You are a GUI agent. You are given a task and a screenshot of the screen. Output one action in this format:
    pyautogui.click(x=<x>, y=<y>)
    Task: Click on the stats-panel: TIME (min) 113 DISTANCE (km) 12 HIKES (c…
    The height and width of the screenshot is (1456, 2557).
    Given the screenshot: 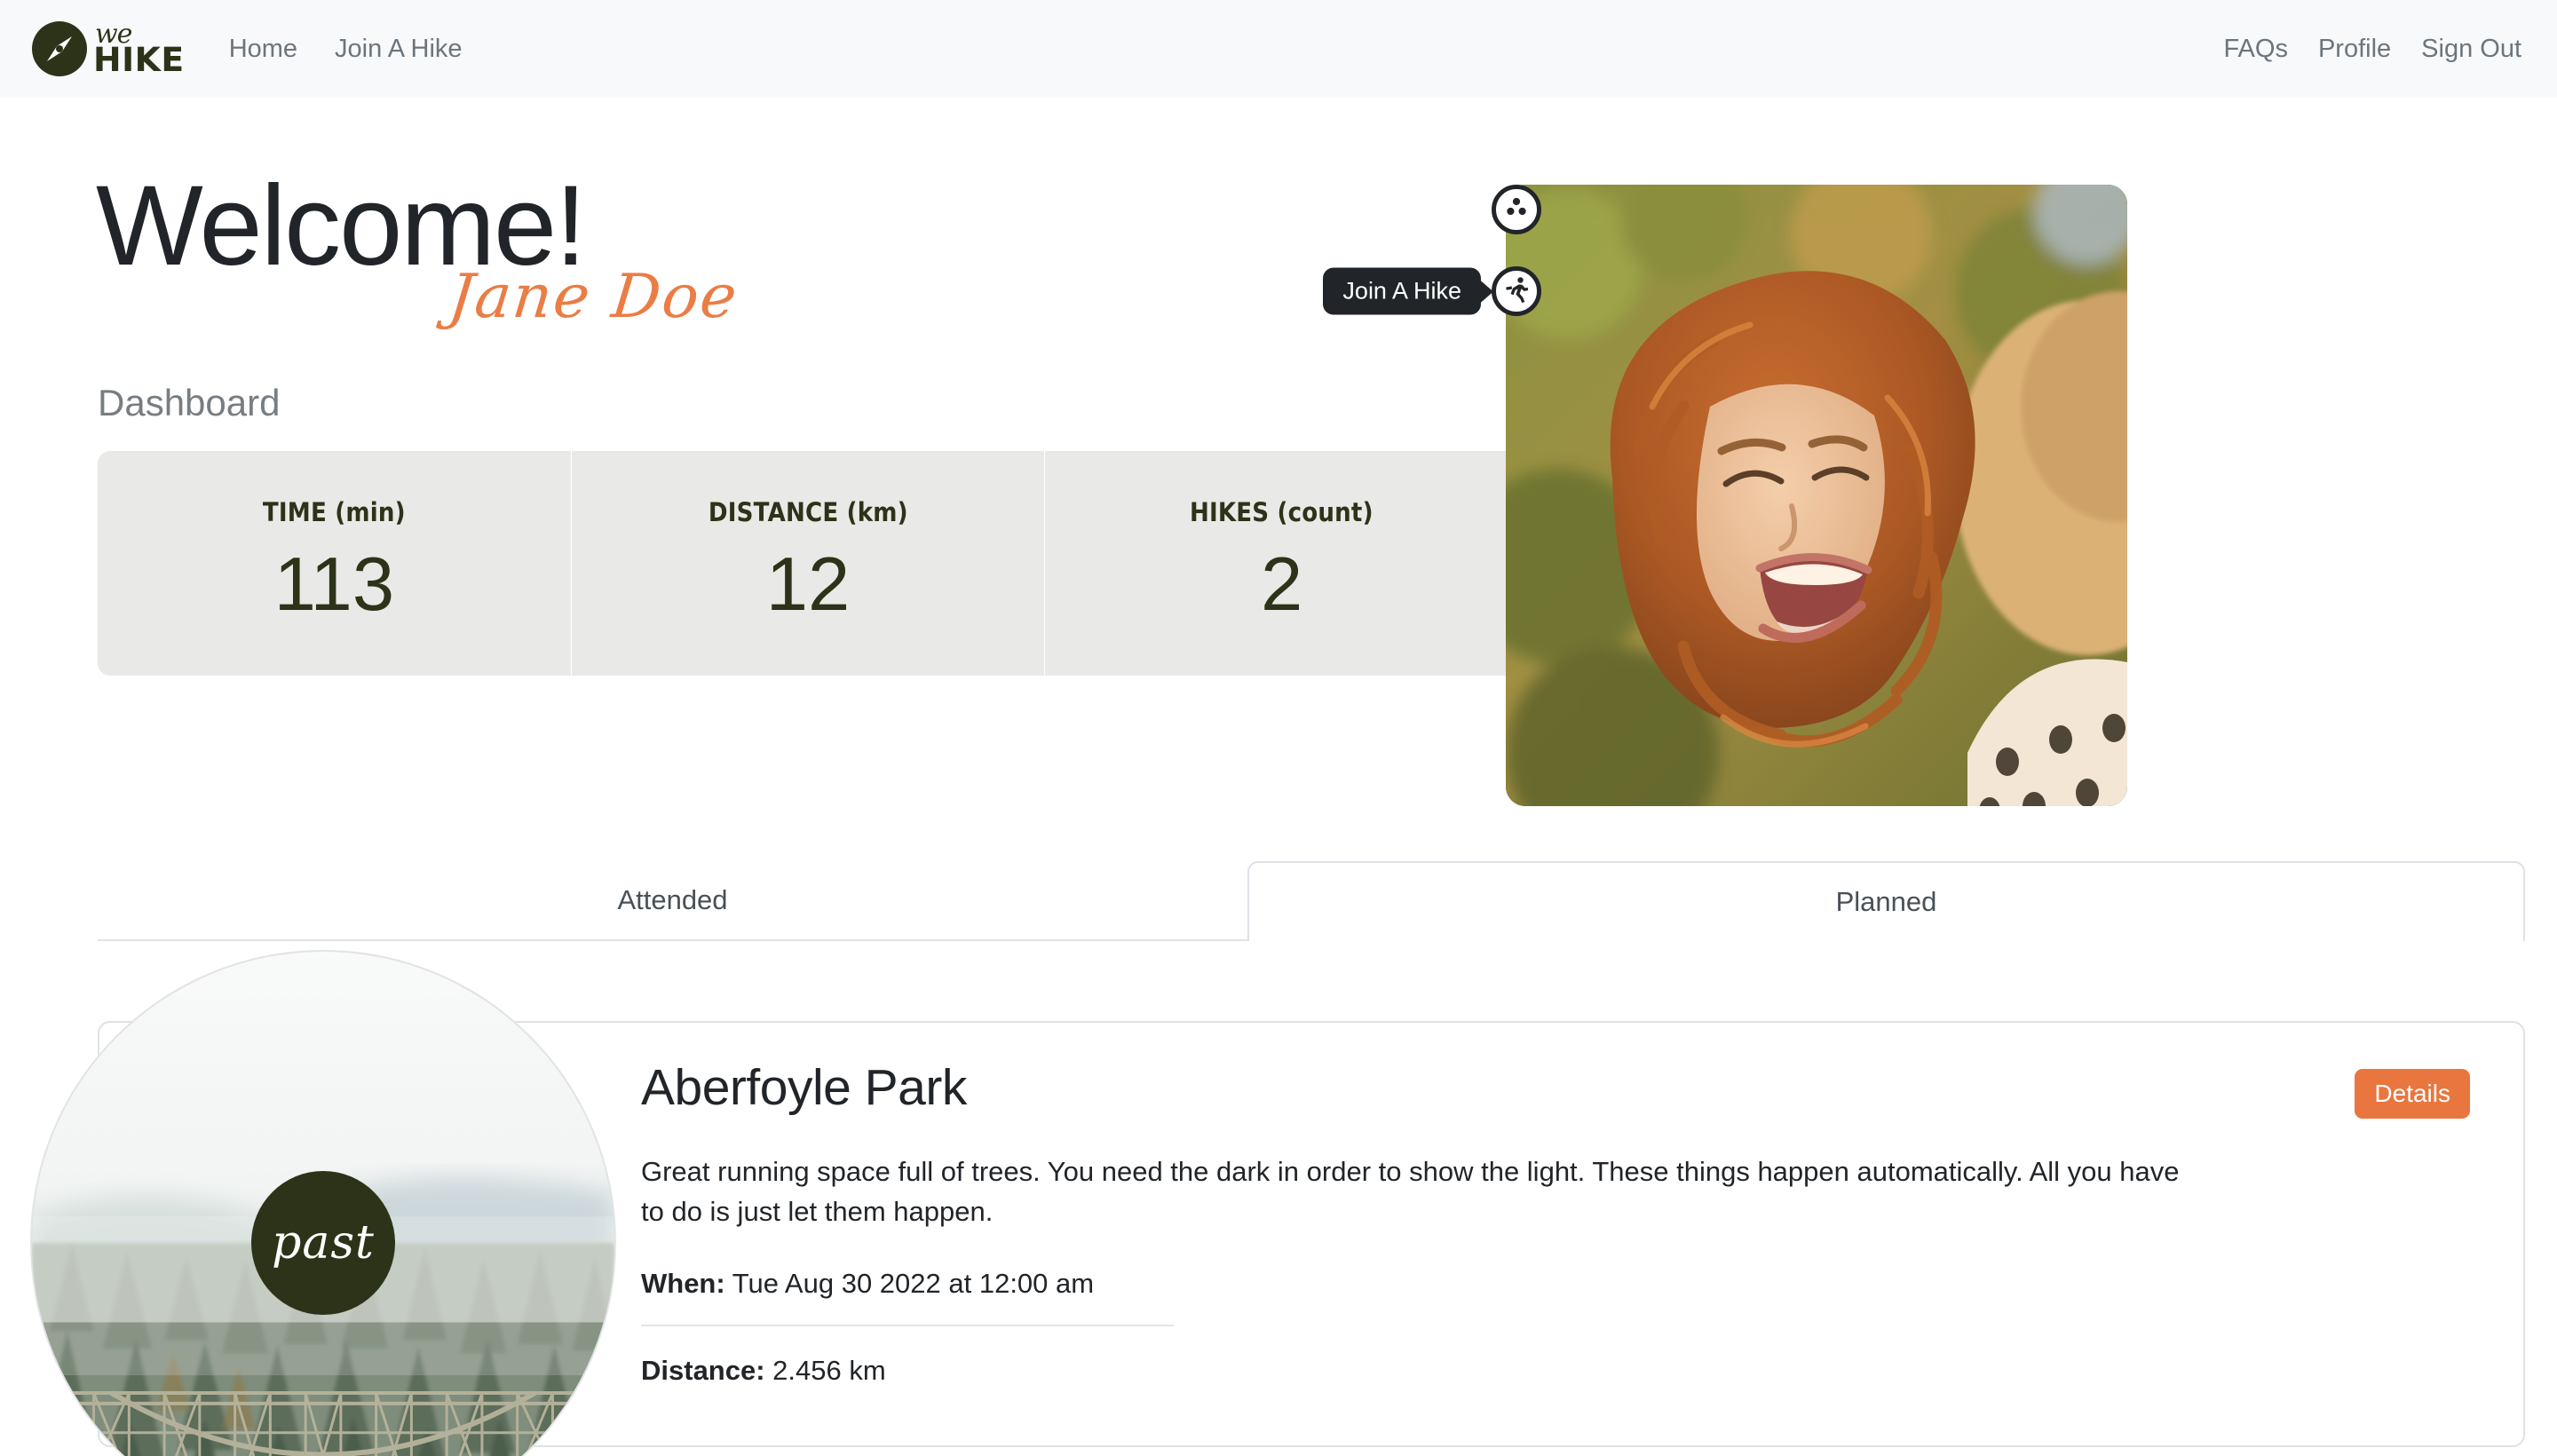 What is the action you would take?
    pyautogui.click(x=808, y=563)
    